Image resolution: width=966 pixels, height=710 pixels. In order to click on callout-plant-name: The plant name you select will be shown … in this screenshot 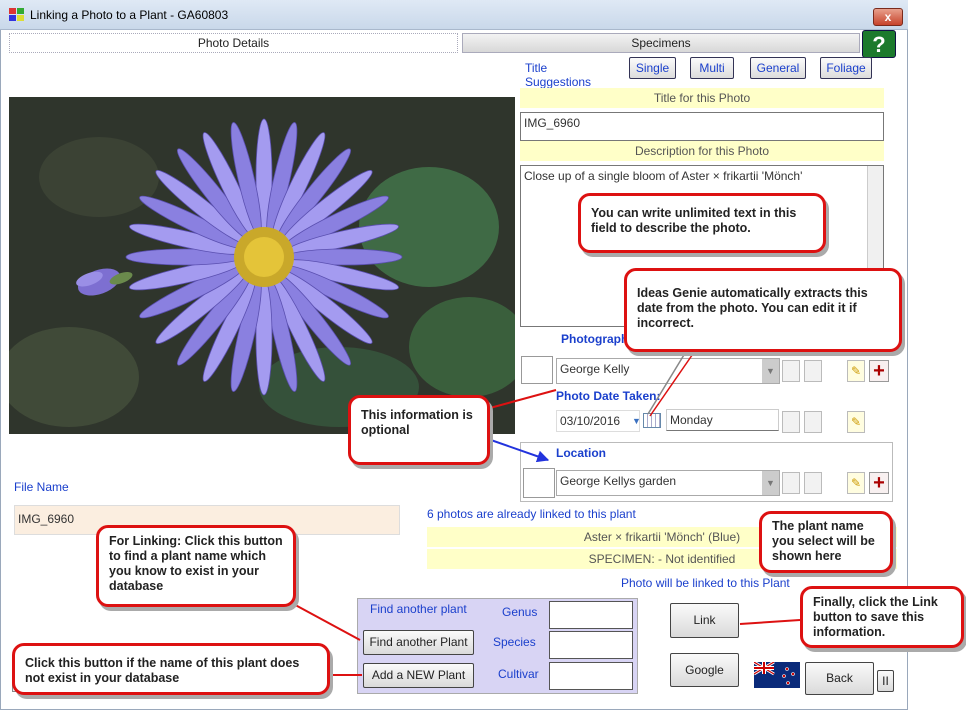, I will do `click(826, 542)`.